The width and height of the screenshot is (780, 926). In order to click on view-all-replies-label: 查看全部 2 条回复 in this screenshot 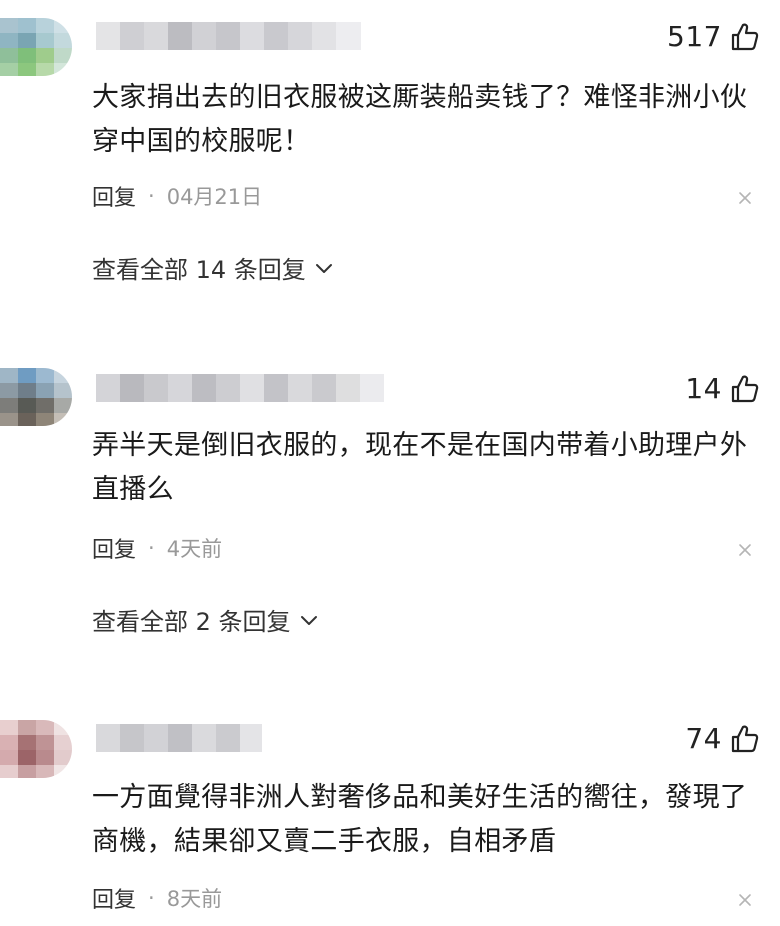, I will do `click(191, 622)`.